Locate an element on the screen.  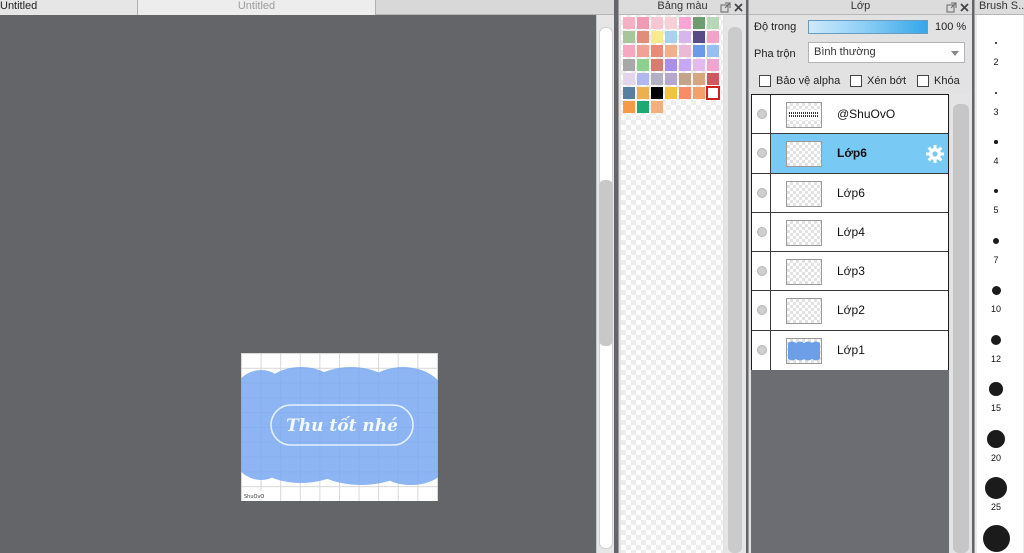
opacity-slider is located at coordinates (868, 27).